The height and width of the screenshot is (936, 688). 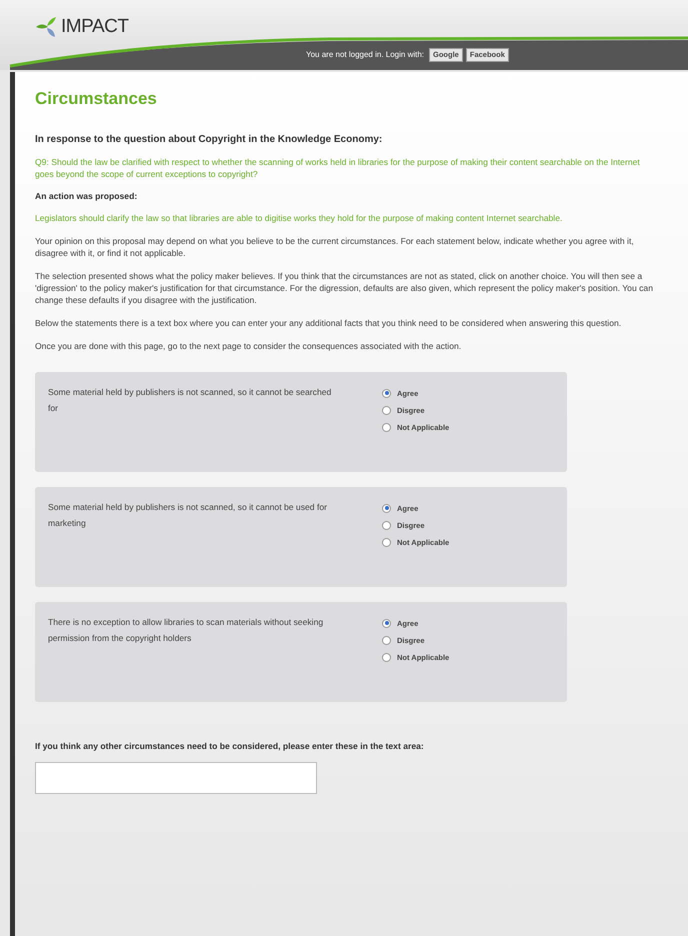 I want to click on instruction-paragraph: Your opinion on this proposal may depend on what you believe to be the current circumstances. For each statement below, indicate whether you agree with it, disagree with it, or find it not applicable., so click(x=335, y=246).